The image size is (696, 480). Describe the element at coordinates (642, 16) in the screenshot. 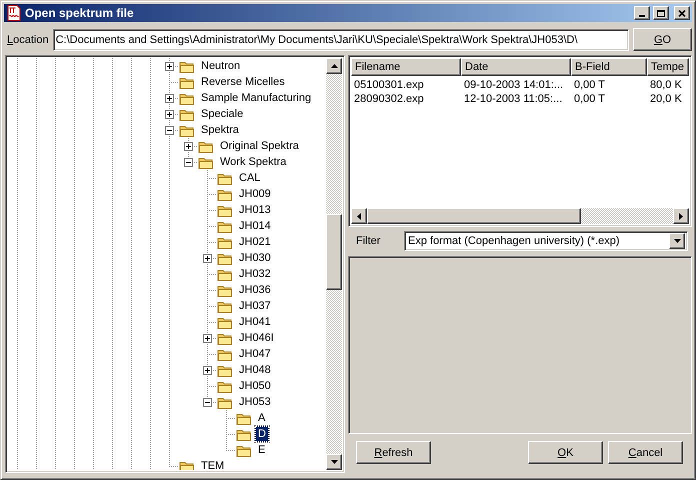

I see `minimize-icon` at that location.